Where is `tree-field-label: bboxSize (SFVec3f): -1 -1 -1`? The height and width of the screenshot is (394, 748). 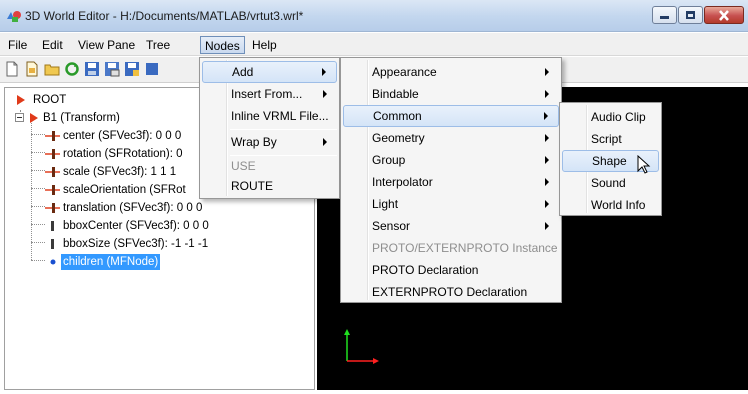 tree-field-label: bboxSize (SFVec3f): -1 -1 -1 is located at coordinates (136, 244).